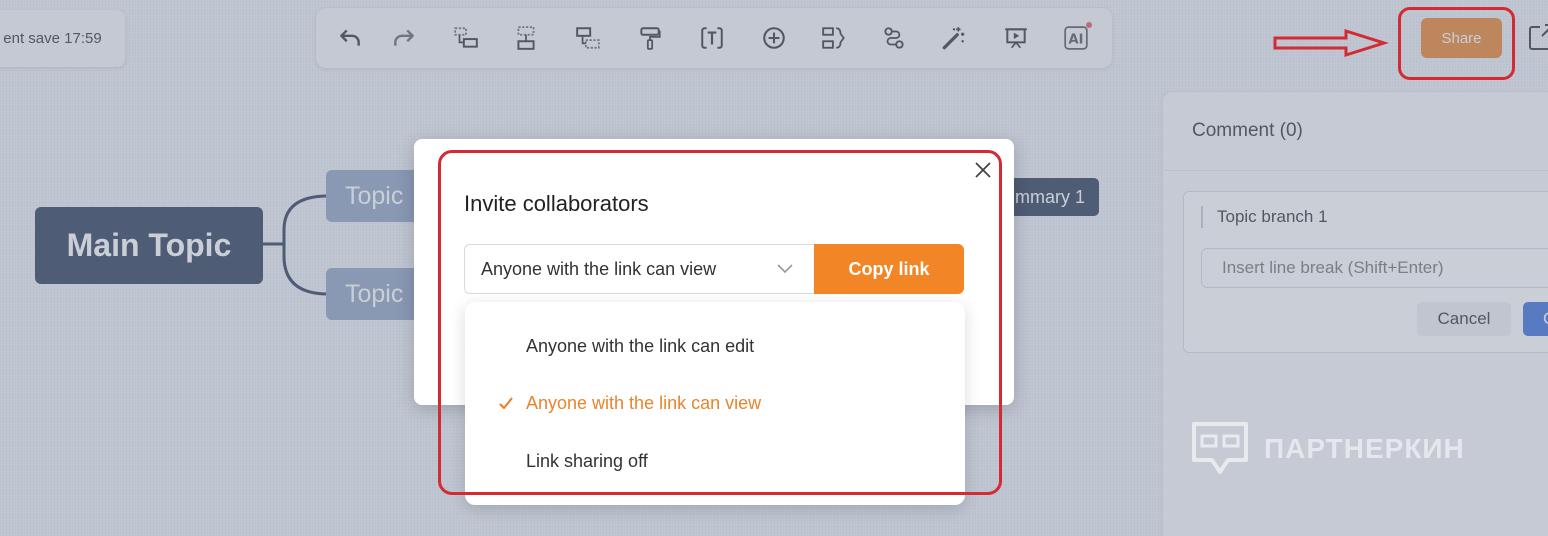 Image resolution: width=1548 pixels, height=536 pixels. I want to click on watermark: ПАРТНЕРКИН, so click(1327, 449).